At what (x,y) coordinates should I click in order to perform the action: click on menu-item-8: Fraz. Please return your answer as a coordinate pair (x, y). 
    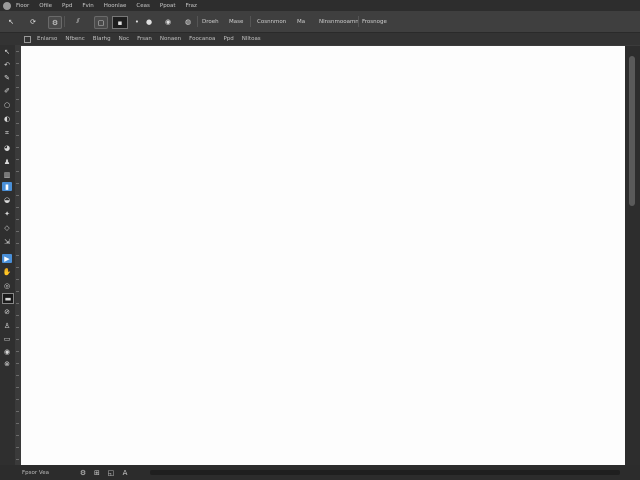
    Looking at the image, I should click on (191, 6).